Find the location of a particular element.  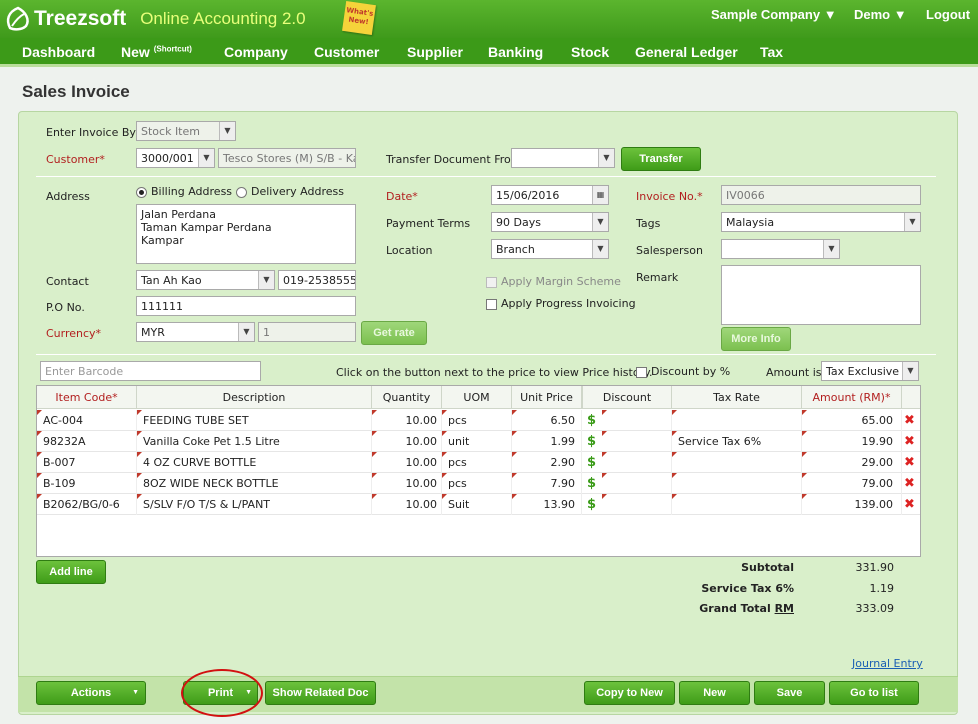

cell-amount: 29.00 is located at coordinates (852, 462).